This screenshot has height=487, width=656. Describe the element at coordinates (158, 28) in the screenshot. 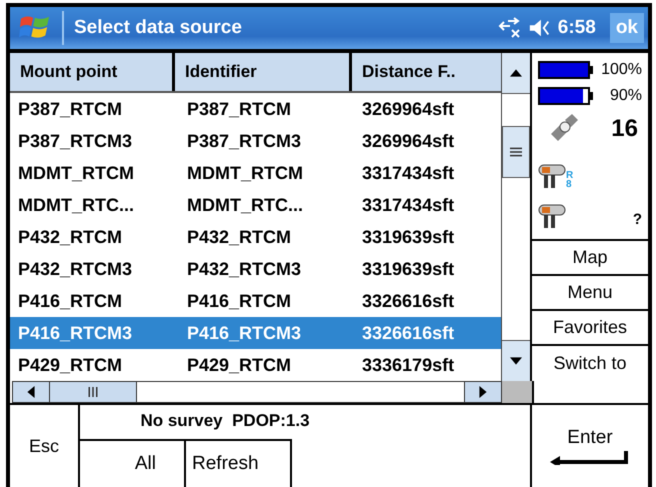

I see `window-title: Select data source` at that location.